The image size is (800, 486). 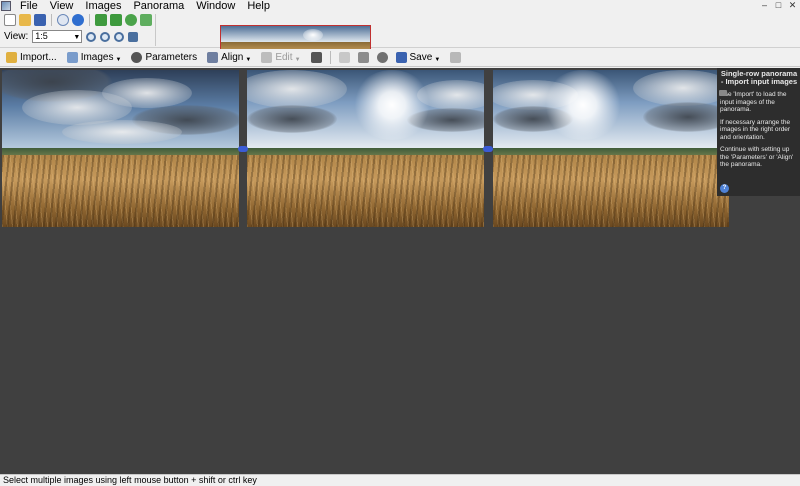 I want to click on align-icon, so click(x=213, y=57).